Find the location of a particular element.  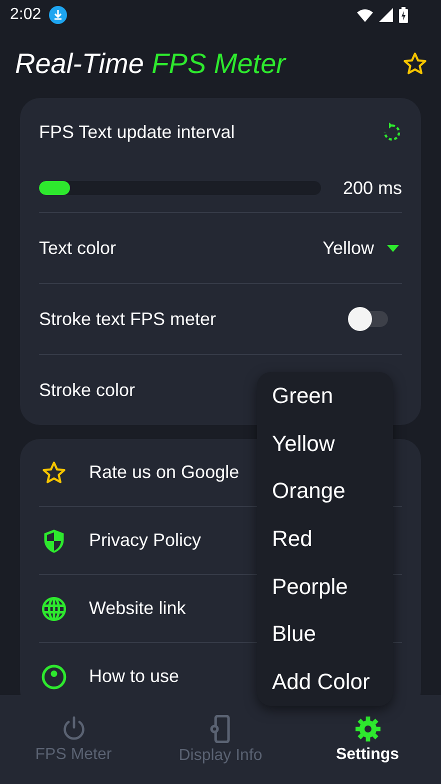

menu-item: Red is located at coordinates (325, 539).